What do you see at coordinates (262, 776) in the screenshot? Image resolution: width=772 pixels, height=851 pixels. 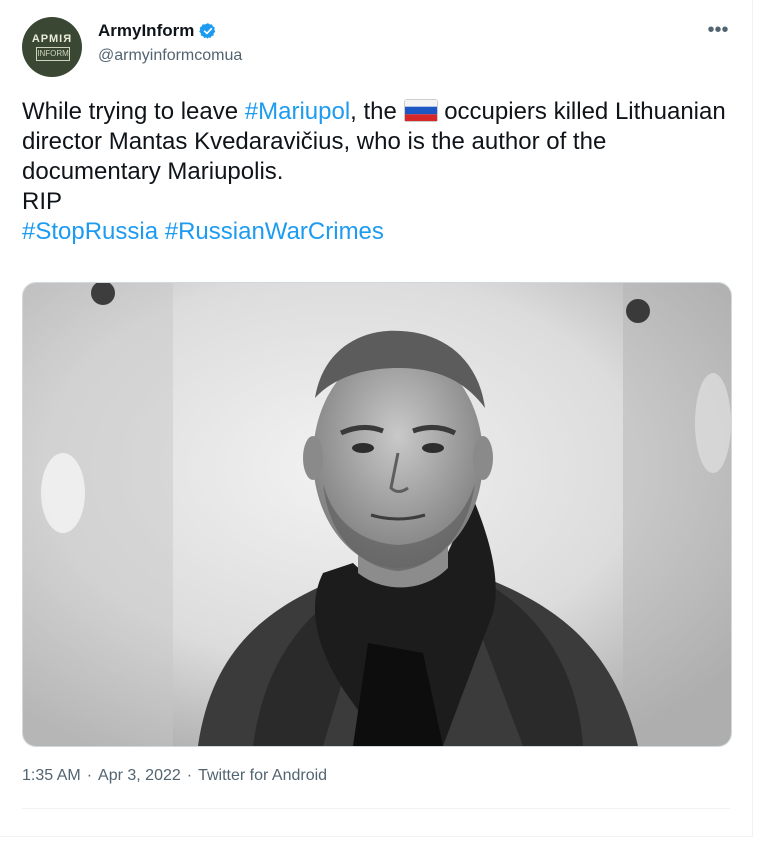 I see `tweet-source-link: Twitter for Android` at bounding box center [262, 776].